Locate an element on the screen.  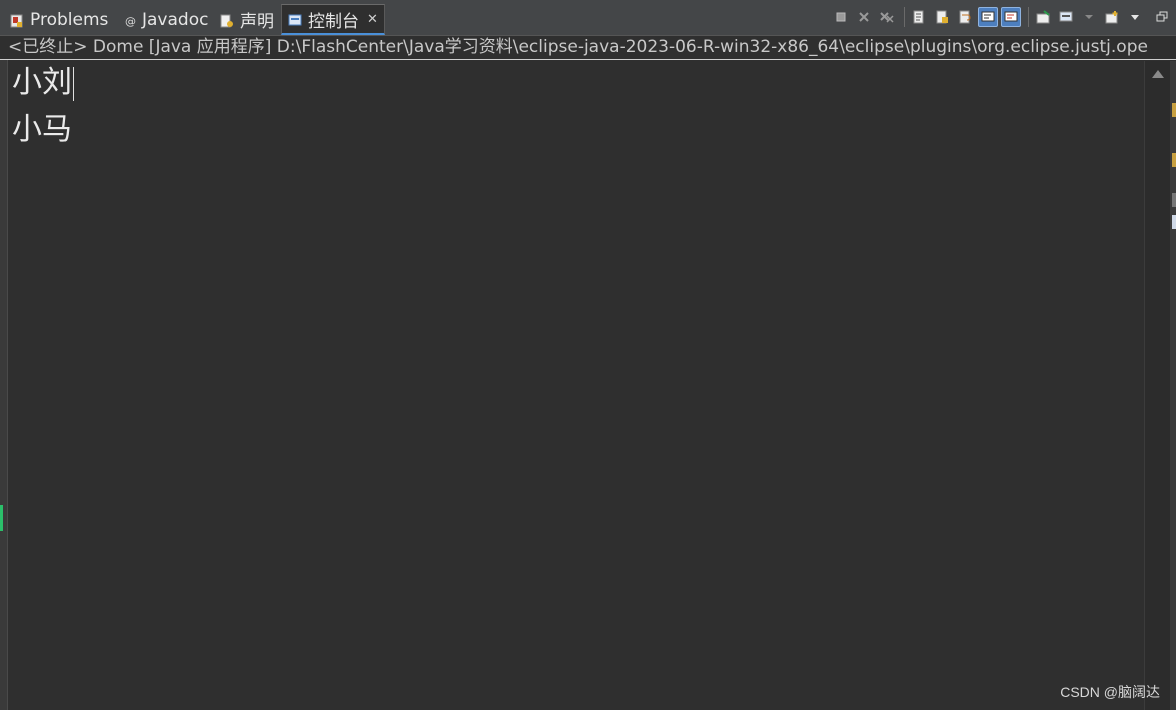
tab-javadoc: @ Javadoc is located at coordinates (166, 19).